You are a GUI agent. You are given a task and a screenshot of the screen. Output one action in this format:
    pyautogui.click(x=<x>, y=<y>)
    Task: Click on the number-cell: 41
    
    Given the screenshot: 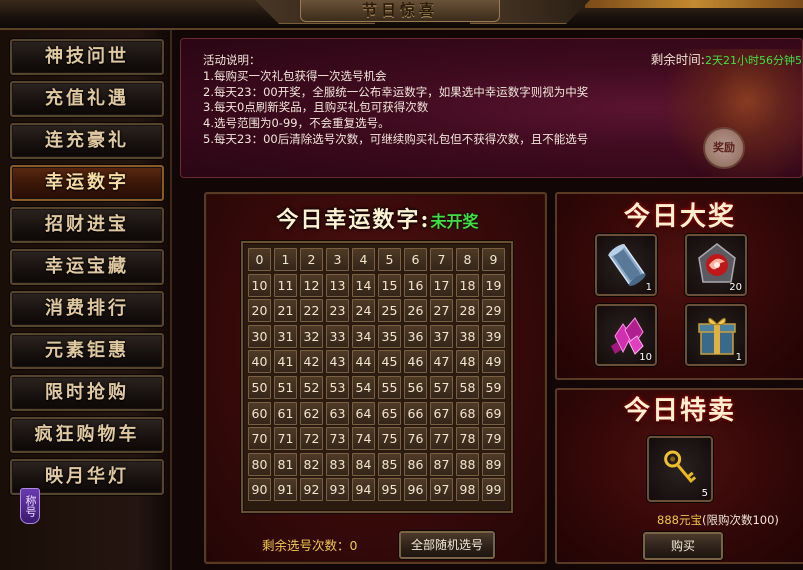 What is the action you would take?
    pyautogui.click(x=285, y=362)
    